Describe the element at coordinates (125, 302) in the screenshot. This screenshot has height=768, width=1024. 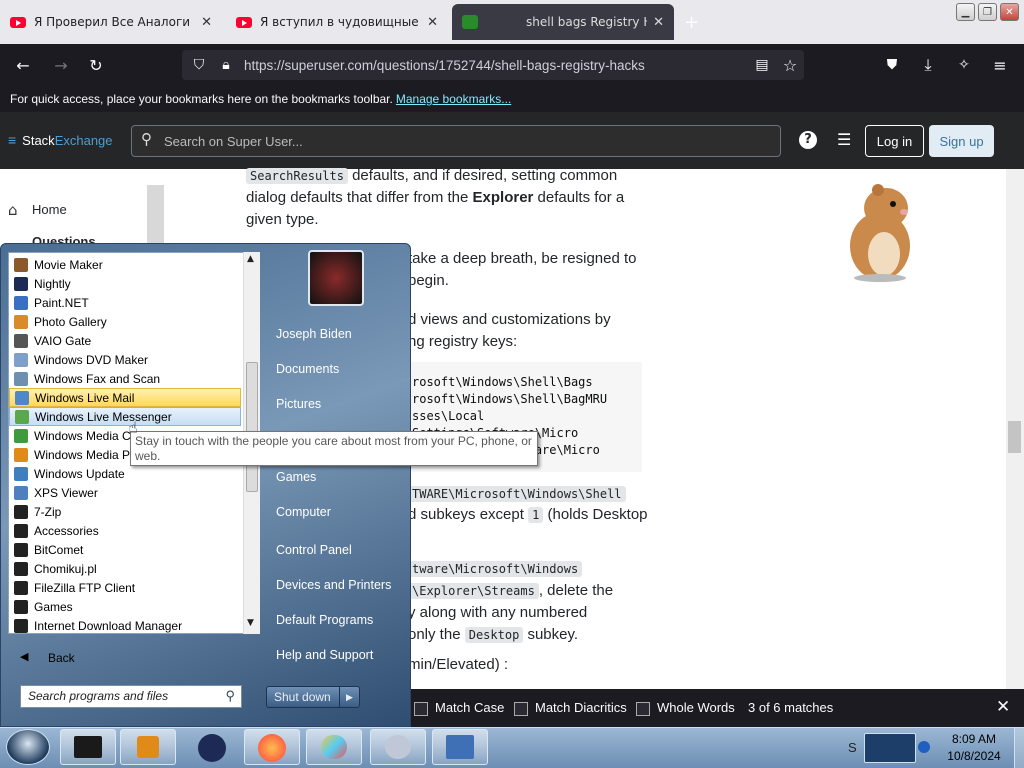
I see `program-item: Paint.NET` at that location.